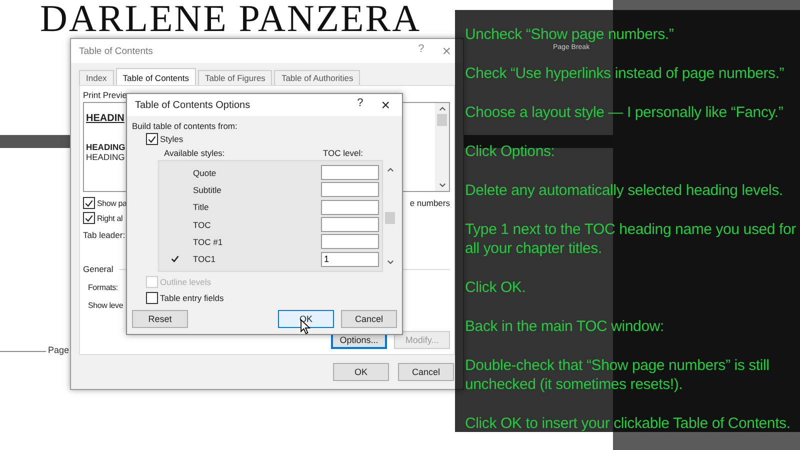  What do you see at coordinates (257, 225) in the screenshot?
I see `style-name: TOC` at bounding box center [257, 225].